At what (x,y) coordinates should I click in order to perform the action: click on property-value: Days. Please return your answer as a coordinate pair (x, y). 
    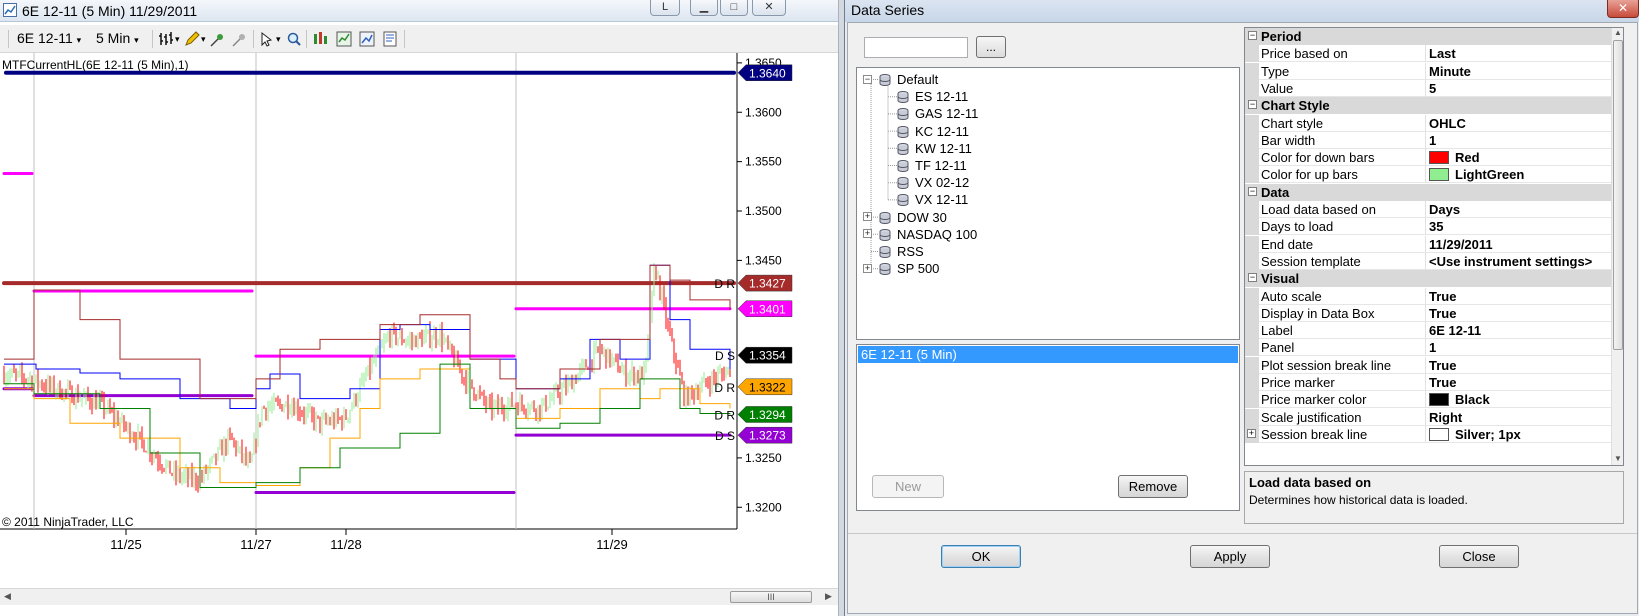
    Looking at the image, I should click on (1518, 209).